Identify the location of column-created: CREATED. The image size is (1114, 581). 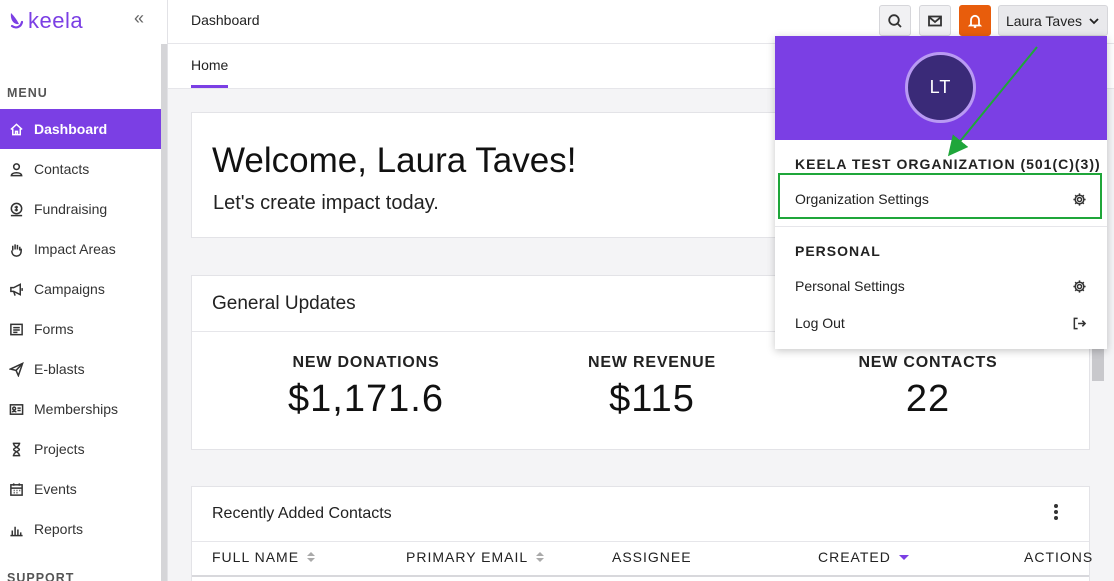
(863, 557).